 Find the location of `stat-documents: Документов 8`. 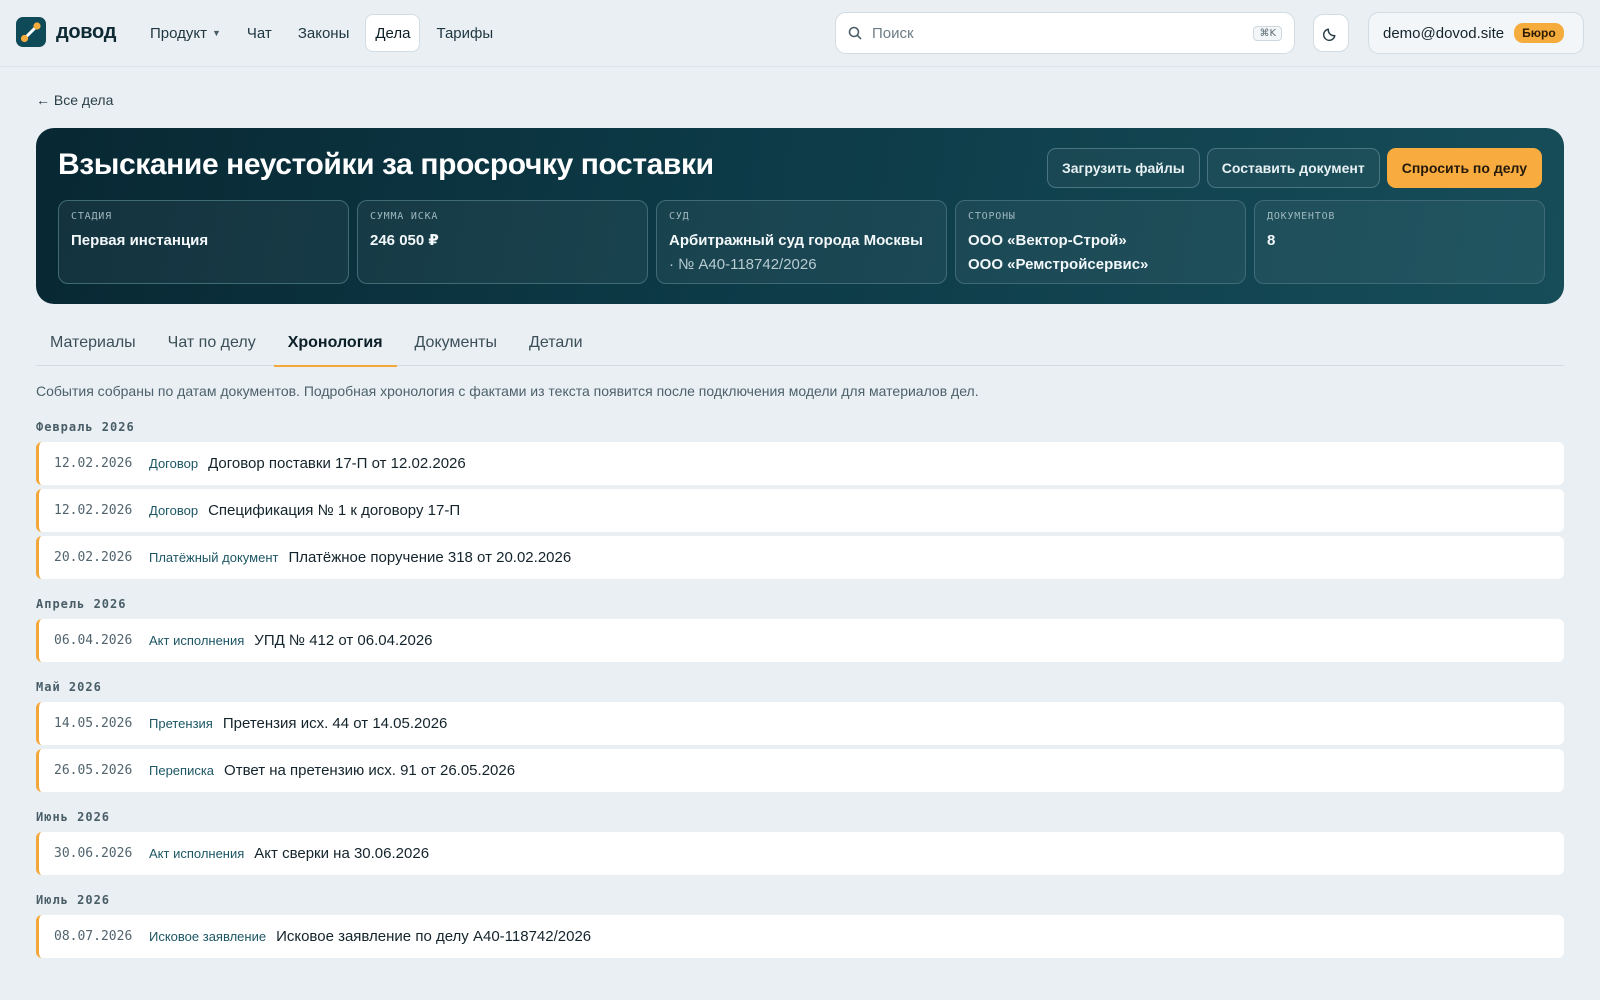

stat-documents: Документов 8 is located at coordinates (1399, 242).